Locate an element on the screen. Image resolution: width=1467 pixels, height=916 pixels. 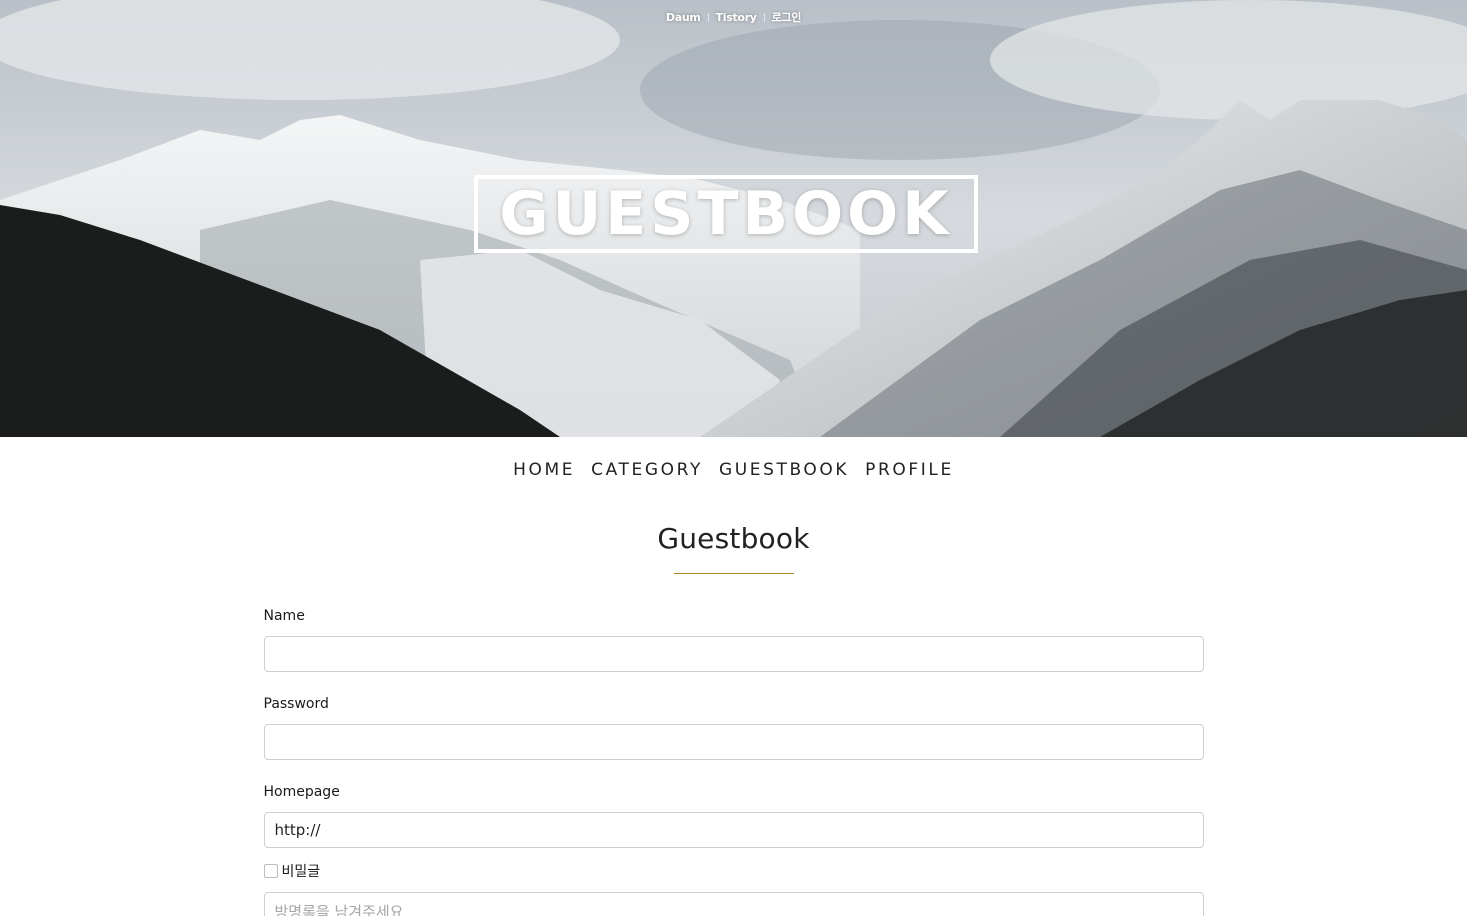
secret-label: 비밀글 is located at coordinates (301, 872).